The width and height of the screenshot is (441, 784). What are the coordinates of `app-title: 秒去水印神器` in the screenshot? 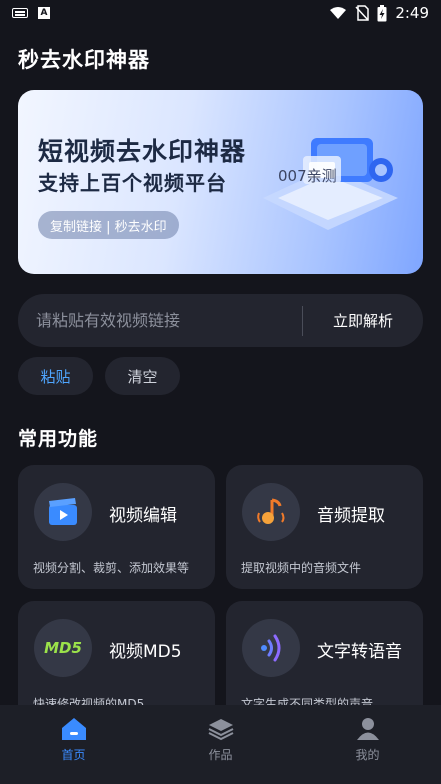 It's located at (84, 60).